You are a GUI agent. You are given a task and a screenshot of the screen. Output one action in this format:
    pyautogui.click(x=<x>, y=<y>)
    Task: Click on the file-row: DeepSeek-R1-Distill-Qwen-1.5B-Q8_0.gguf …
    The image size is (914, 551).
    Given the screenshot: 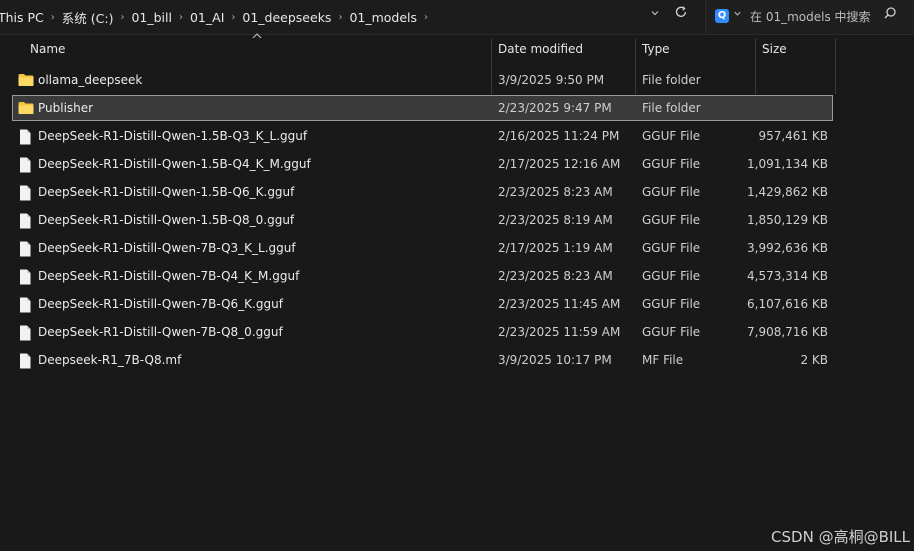 What is the action you would take?
    pyautogui.click(x=422, y=220)
    